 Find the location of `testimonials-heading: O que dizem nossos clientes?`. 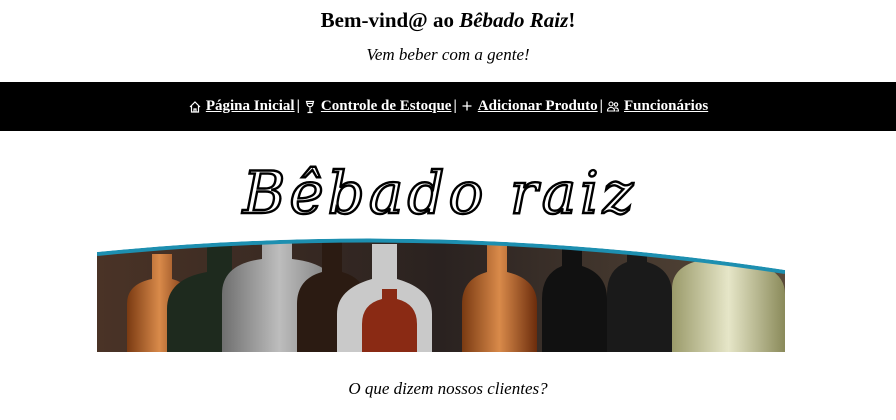

testimonials-heading: O que dizem nossos clientes? is located at coordinates (448, 388).